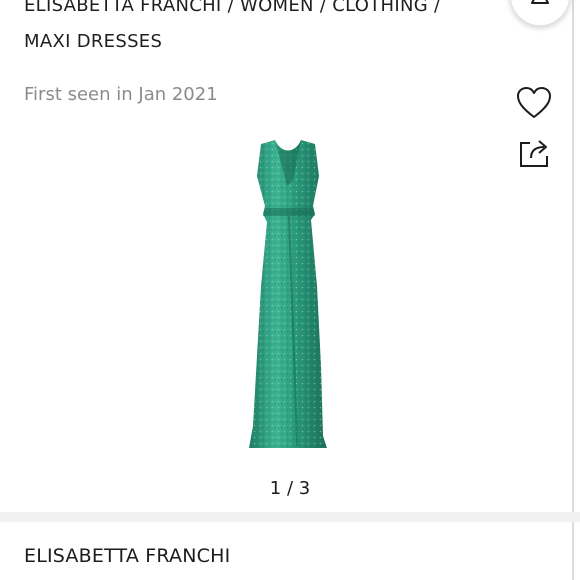  Describe the element at coordinates (288, 295) in the screenshot. I see `product-image-maxi-dress` at that location.